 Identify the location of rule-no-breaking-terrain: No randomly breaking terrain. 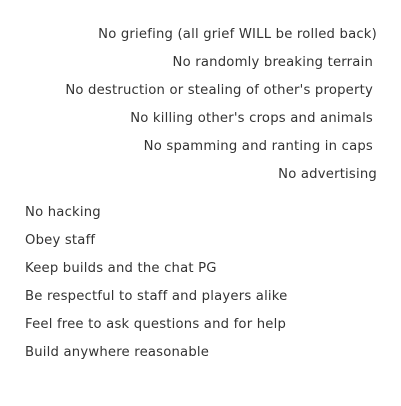
(272, 62).